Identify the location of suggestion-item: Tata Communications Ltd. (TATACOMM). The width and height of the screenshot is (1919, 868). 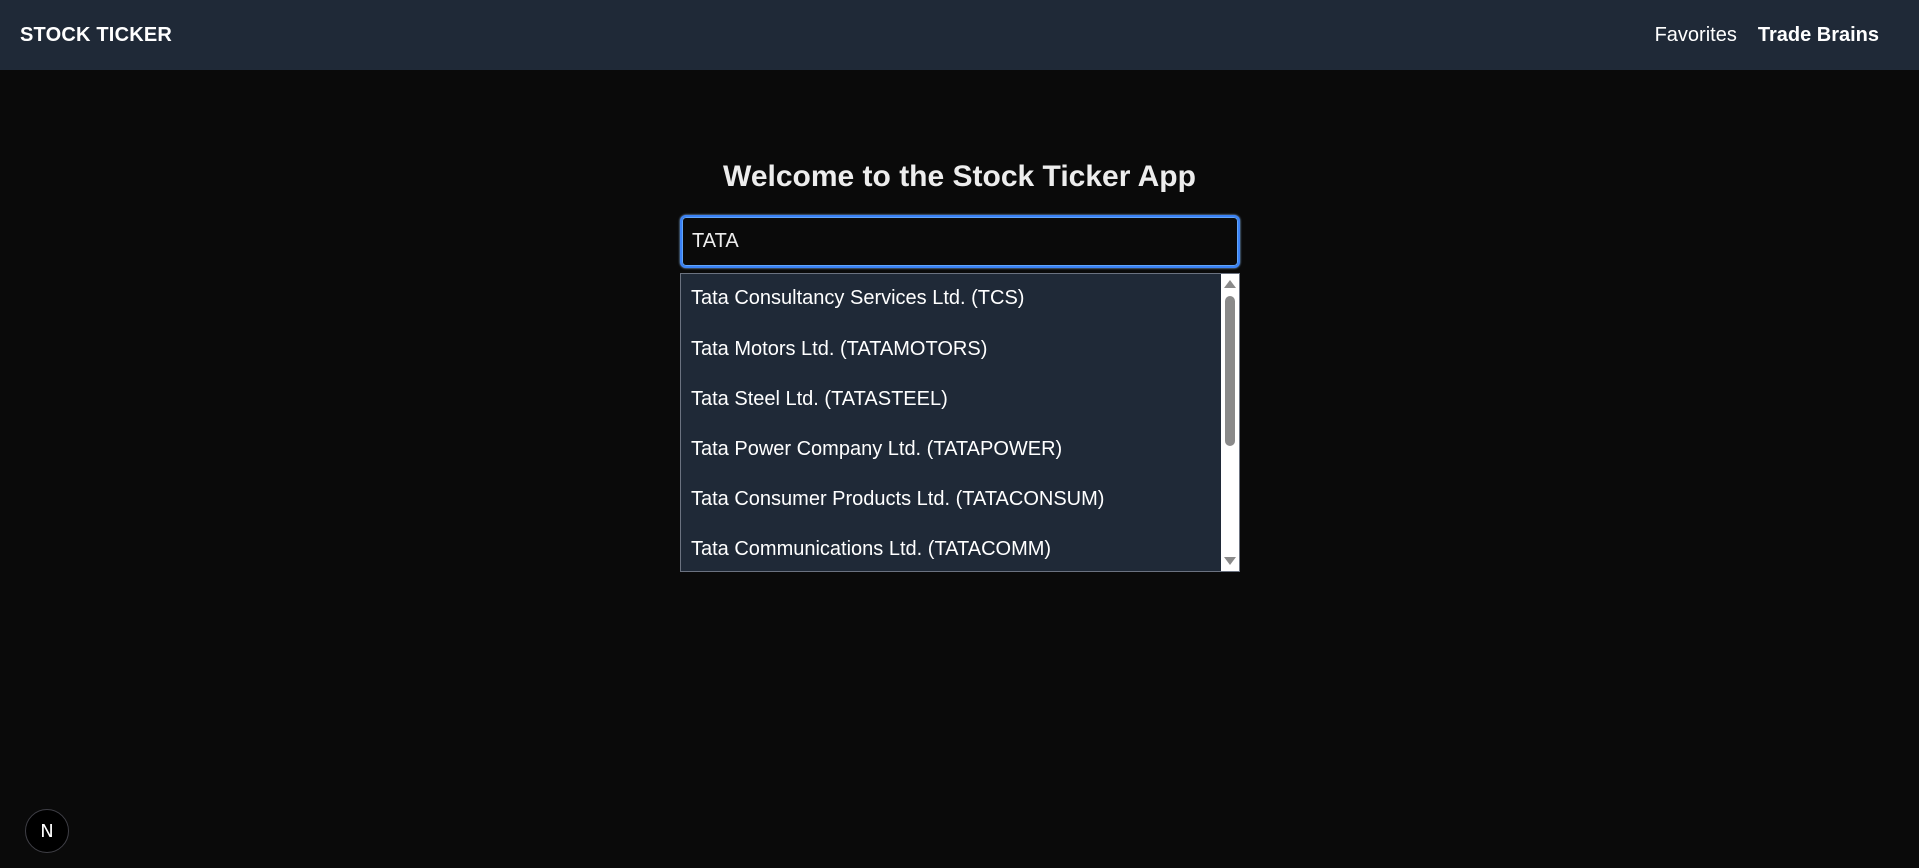
(950, 547).